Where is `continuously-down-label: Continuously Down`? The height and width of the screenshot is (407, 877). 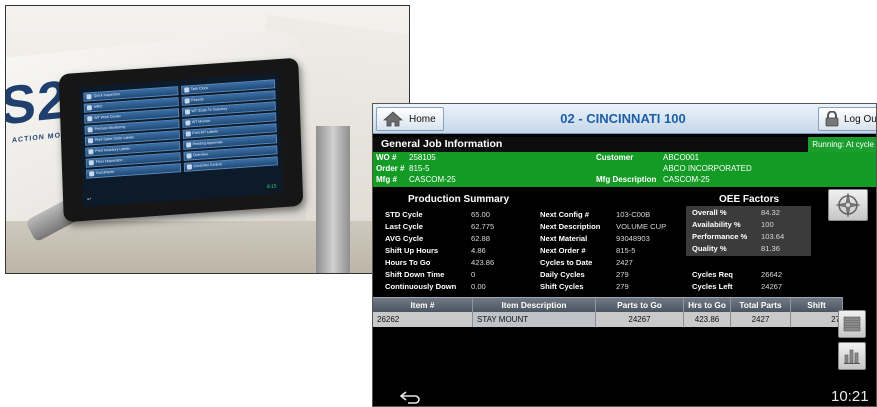 continuously-down-label: Continuously Down is located at coordinates (421, 286).